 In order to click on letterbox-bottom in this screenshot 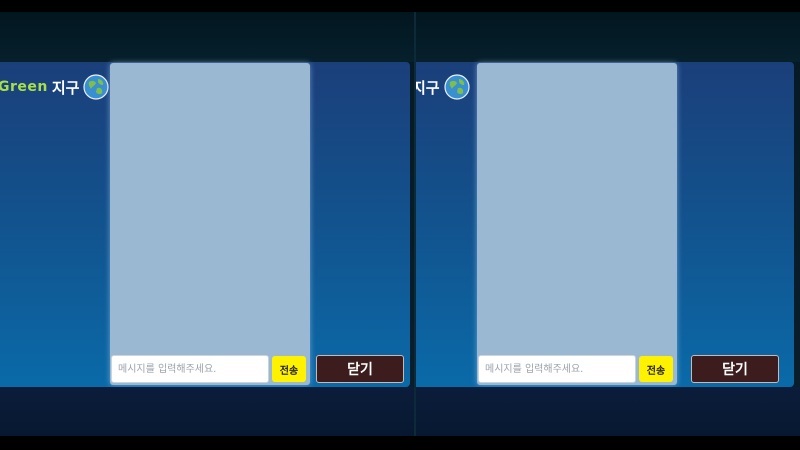, I will do `click(400, 443)`.